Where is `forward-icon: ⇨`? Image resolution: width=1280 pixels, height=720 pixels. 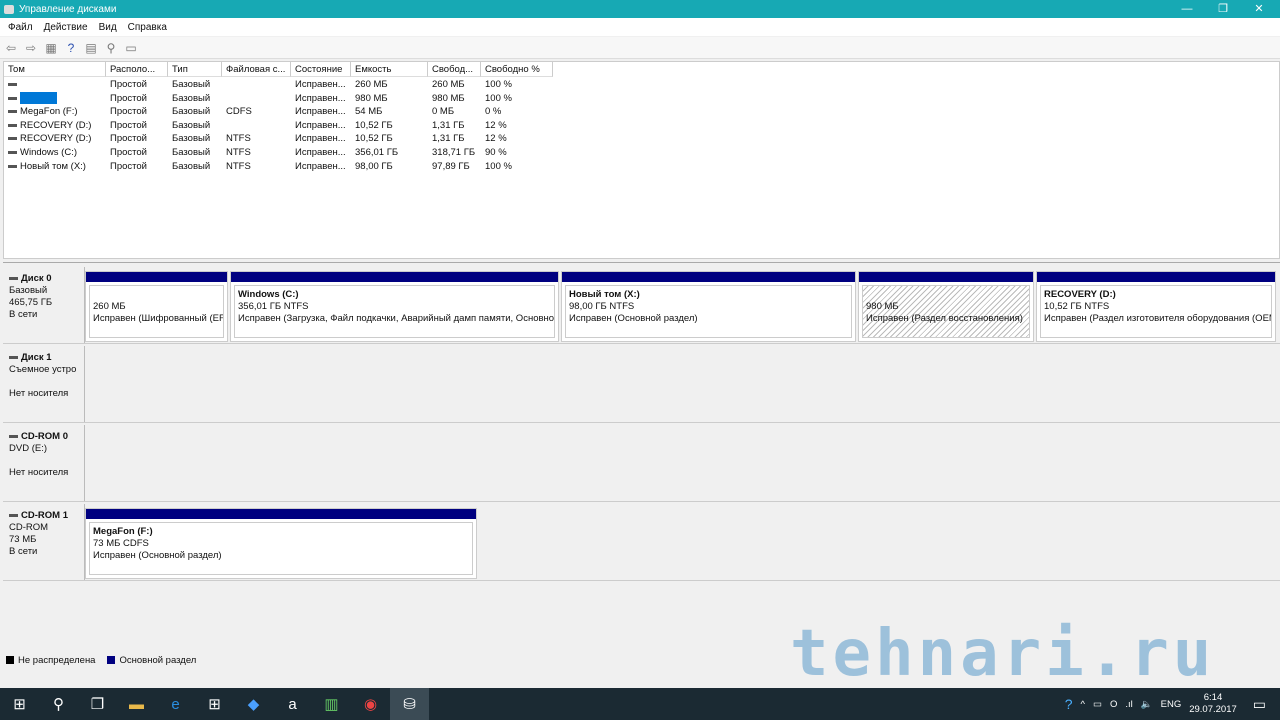 forward-icon: ⇨ is located at coordinates (31, 48).